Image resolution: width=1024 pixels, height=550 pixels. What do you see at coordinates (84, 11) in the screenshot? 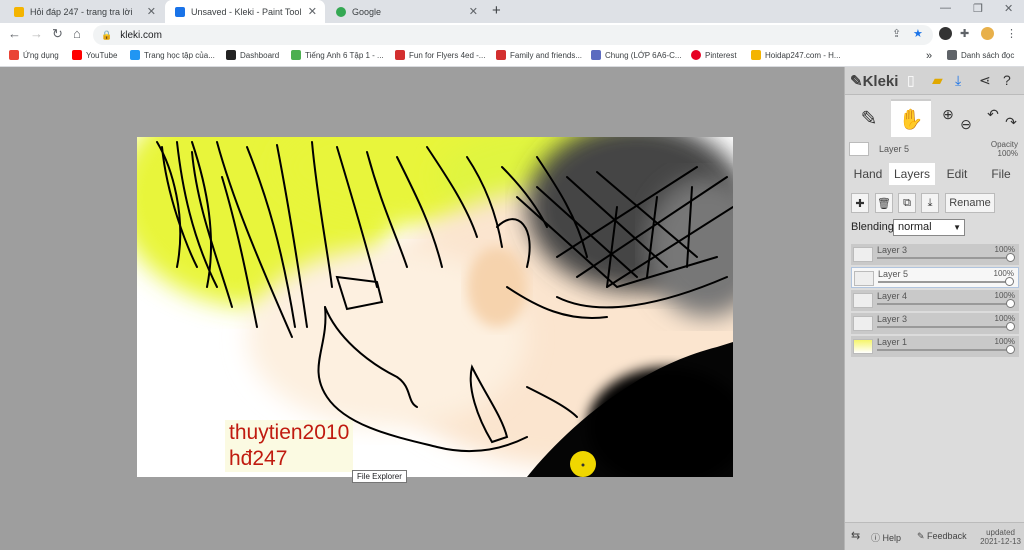
I see `tab-hoidap: Hỏi đáp 247 - trang tra lời ✕` at bounding box center [84, 11].